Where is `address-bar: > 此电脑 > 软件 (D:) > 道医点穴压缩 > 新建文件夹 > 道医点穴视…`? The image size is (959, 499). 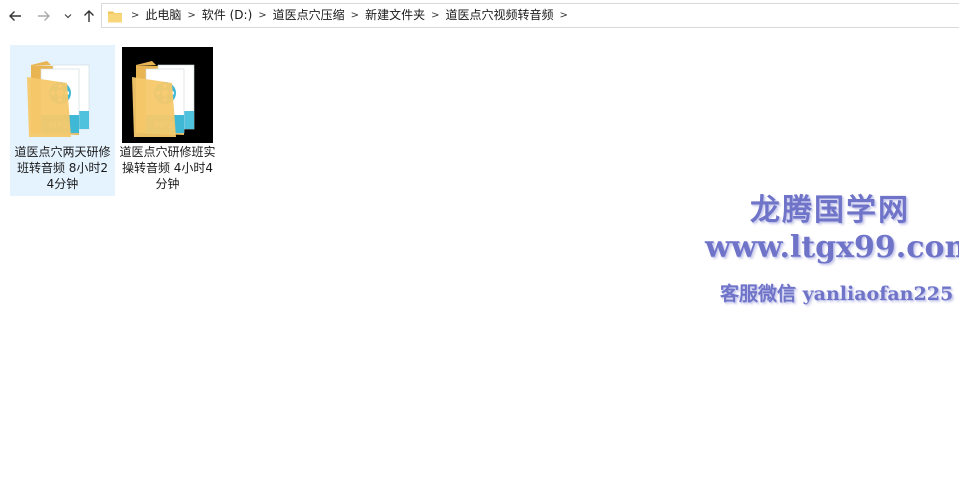 address-bar: > 此电脑 > 软件 (D:) > 道医点穴压缩 > 新建文件夹 > 道医点穴视… is located at coordinates (530, 15).